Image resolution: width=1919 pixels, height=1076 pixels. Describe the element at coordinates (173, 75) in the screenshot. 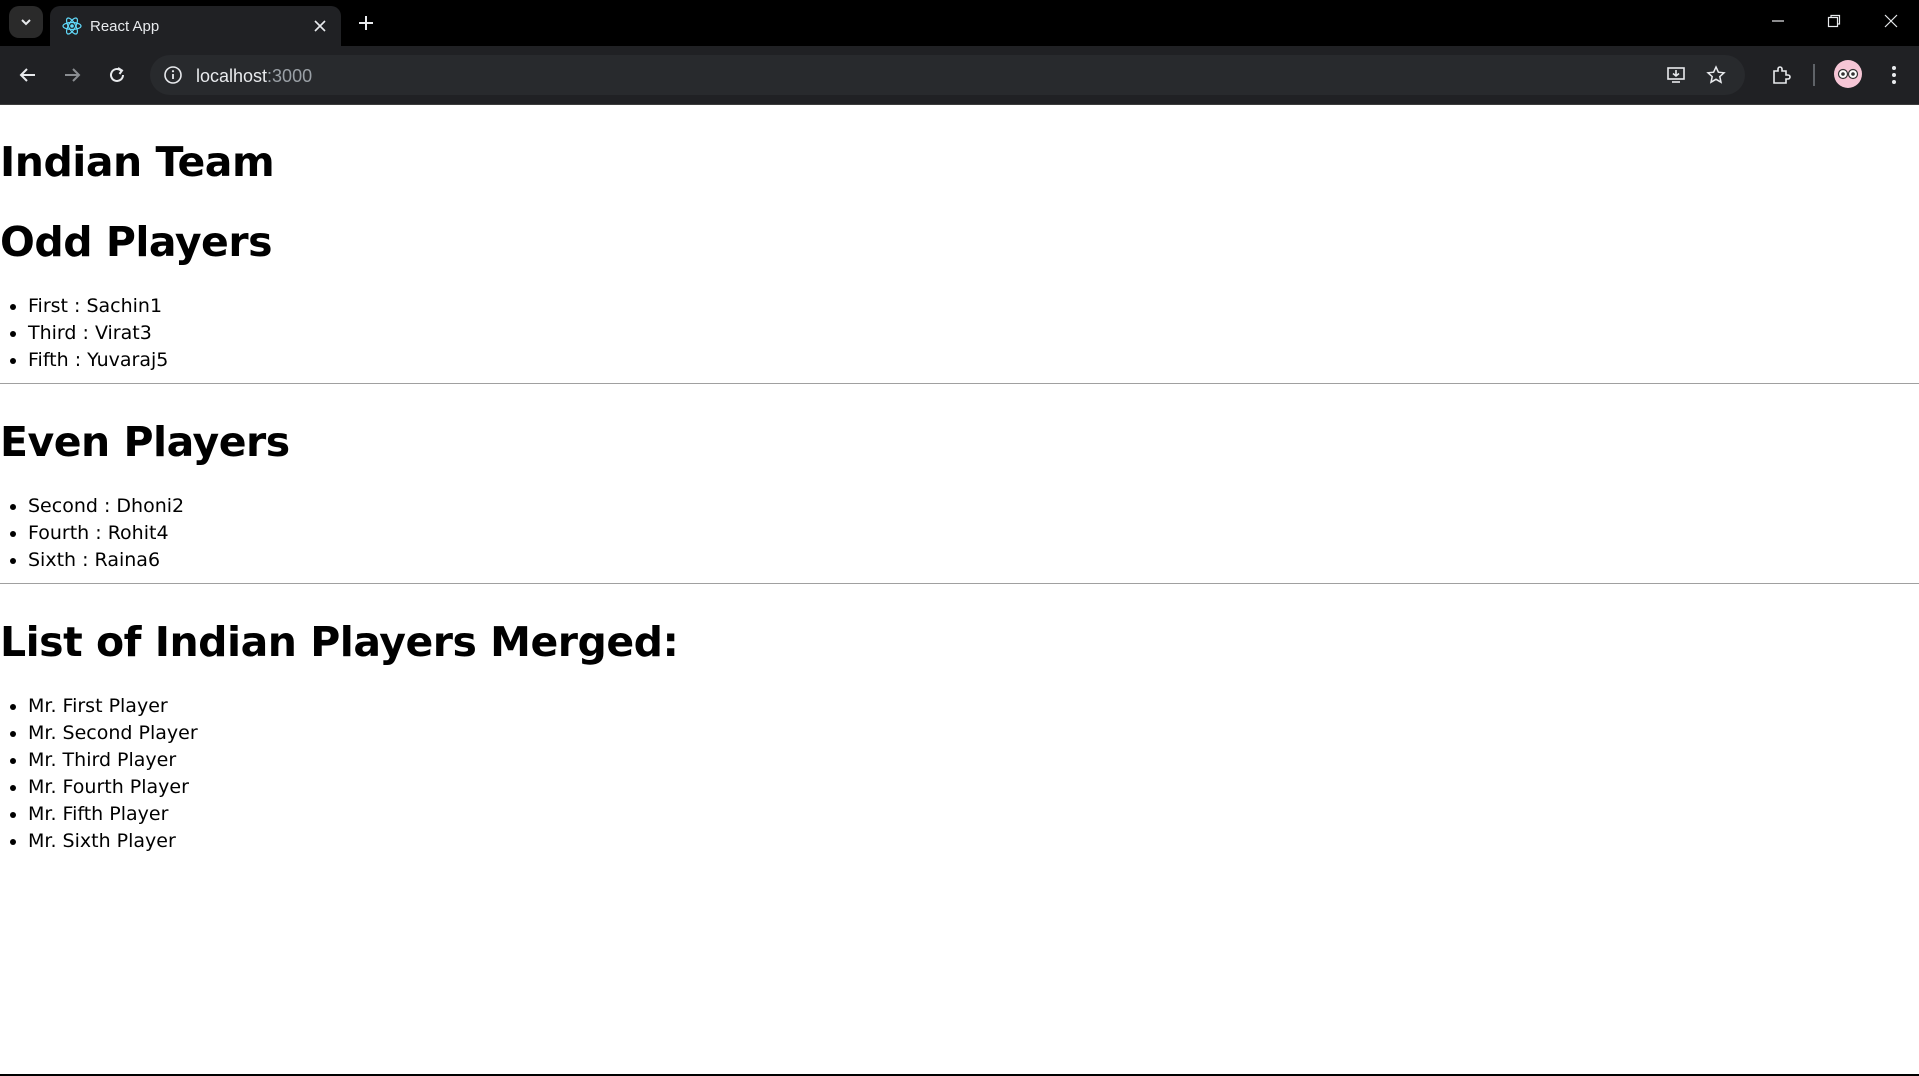

I see `info-icon` at that location.